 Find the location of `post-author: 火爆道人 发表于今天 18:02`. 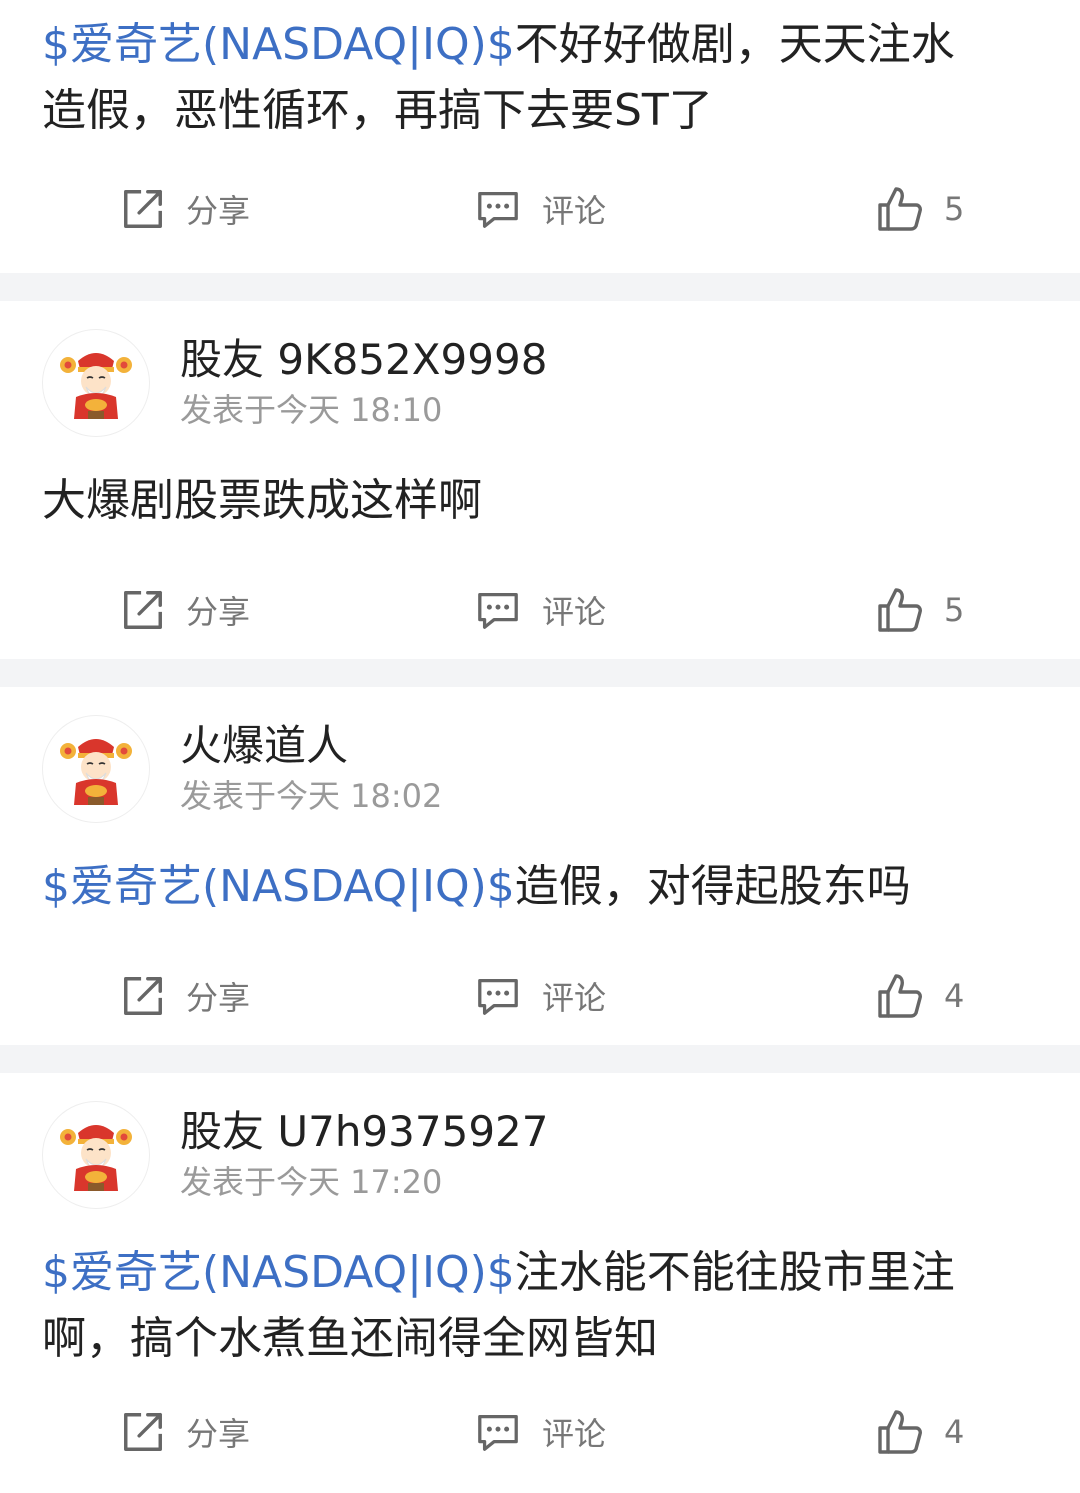

post-author: 火爆道人 发表于今天 18:02 is located at coordinates (540, 769).